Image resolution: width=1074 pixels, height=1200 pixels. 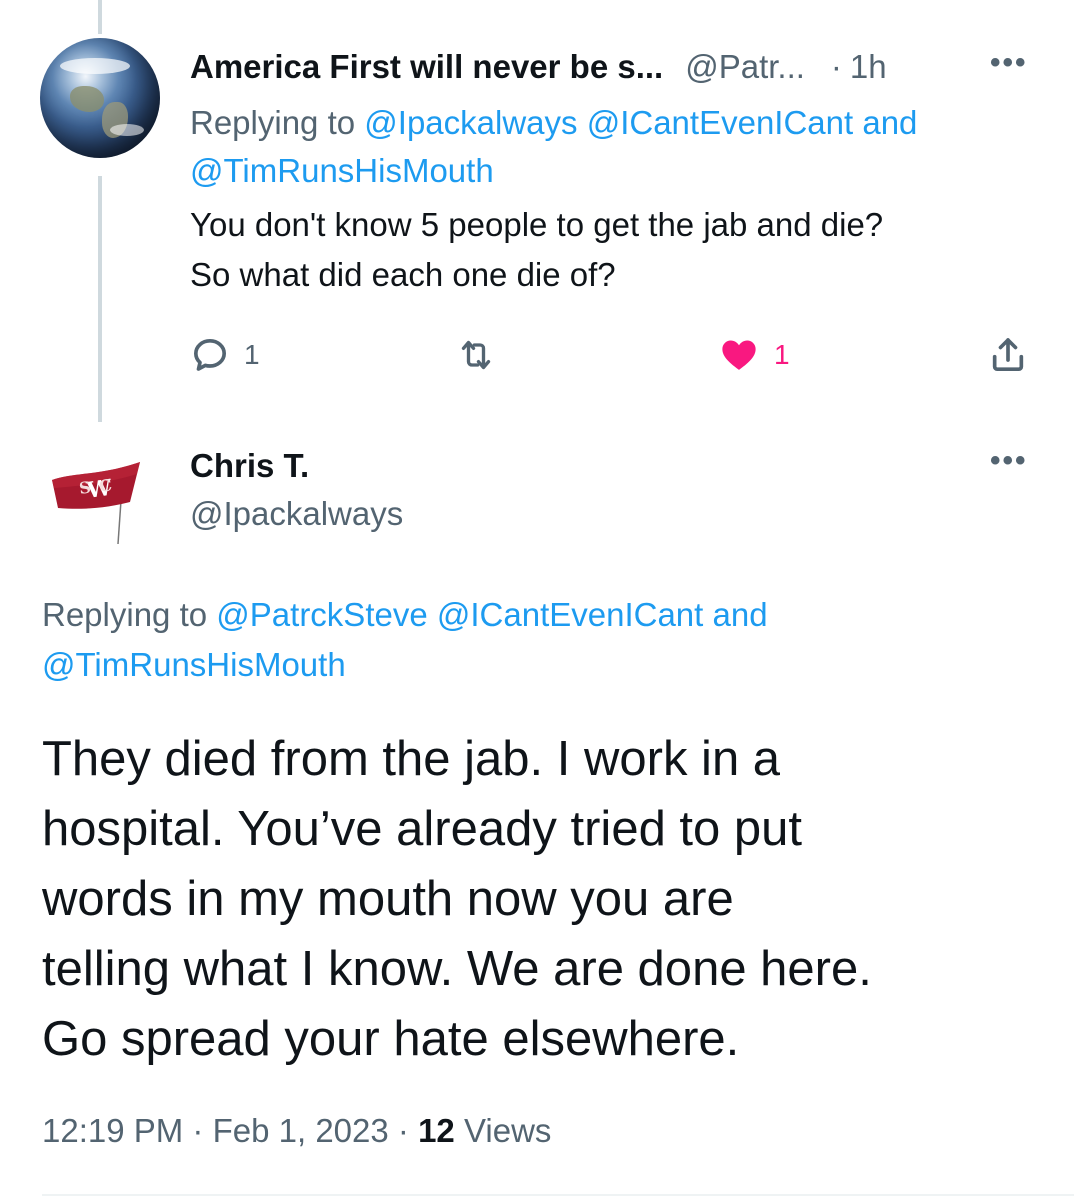 What do you see at coordinates (782, 354) in the screenshot?
I see `like-count: 1` at bounding box center [782, 354].